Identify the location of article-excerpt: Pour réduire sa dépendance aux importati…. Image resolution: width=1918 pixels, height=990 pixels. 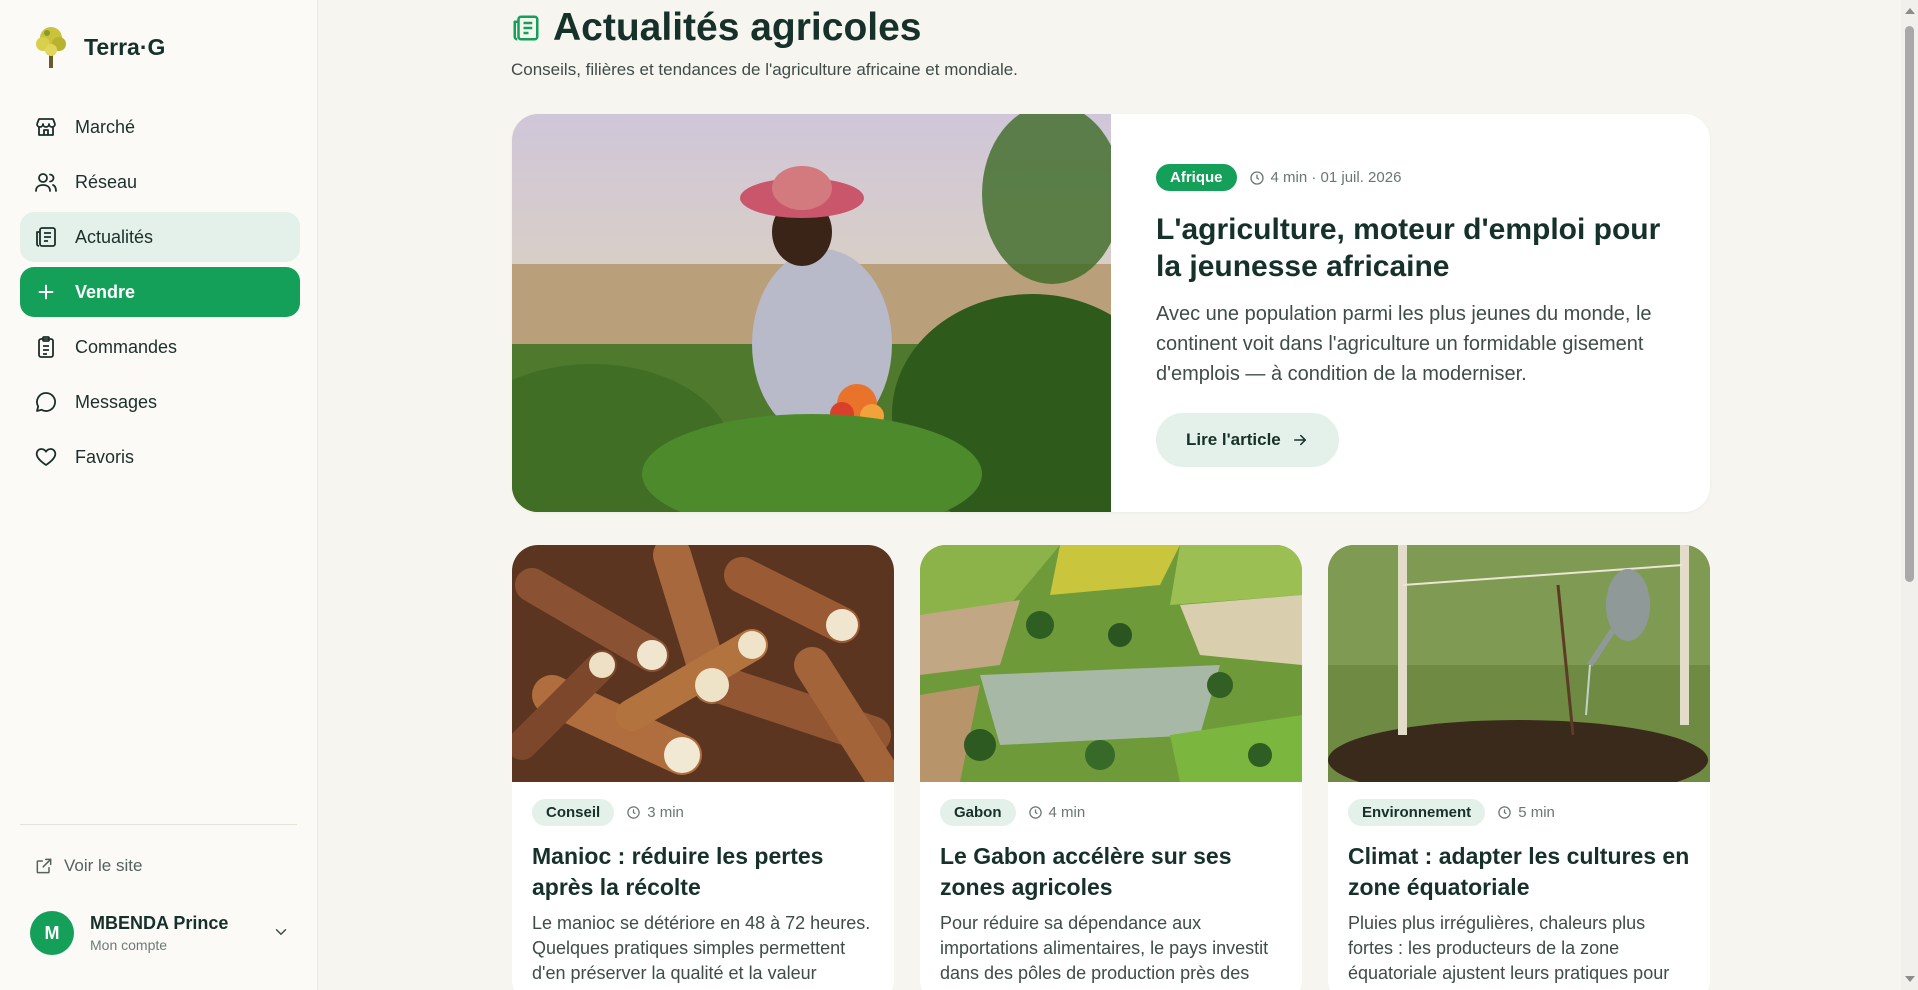
(1104, 948).